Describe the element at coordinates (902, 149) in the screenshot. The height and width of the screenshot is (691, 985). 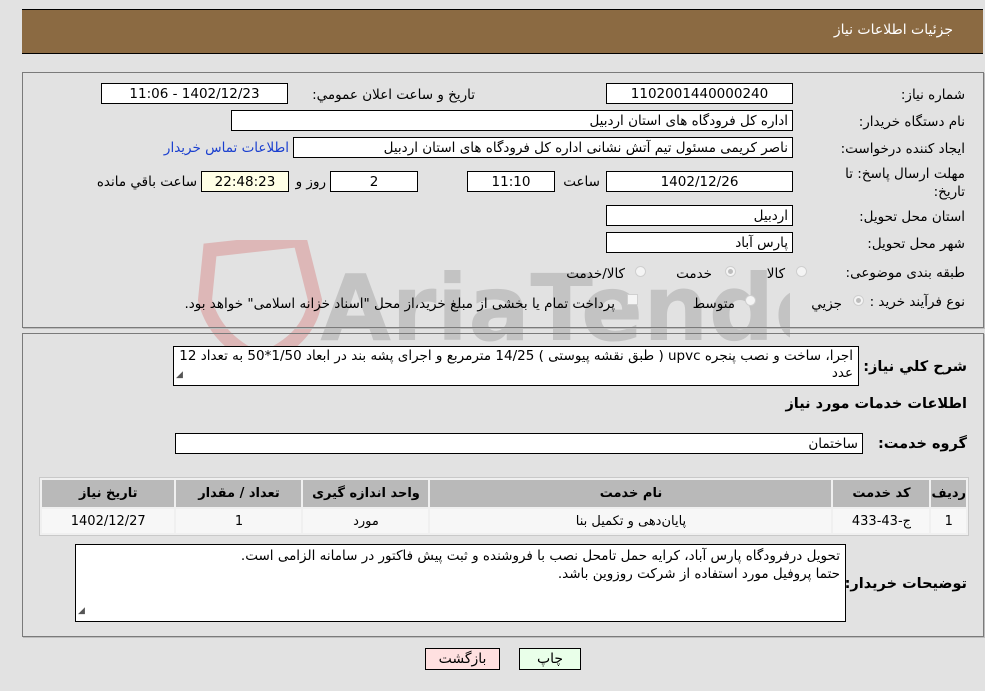
I see `creator-label: ايجاد کننده درخواست:` at that location.